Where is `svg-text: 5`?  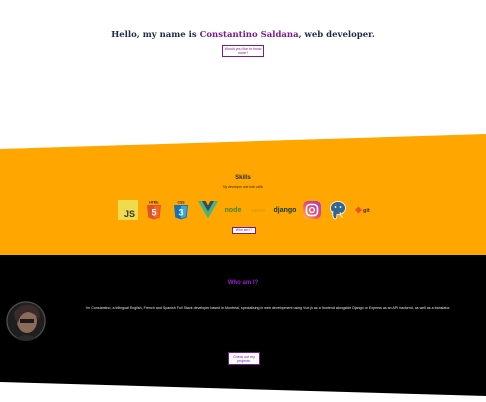 svg-text: 5 is located at coordinates (153, 213).